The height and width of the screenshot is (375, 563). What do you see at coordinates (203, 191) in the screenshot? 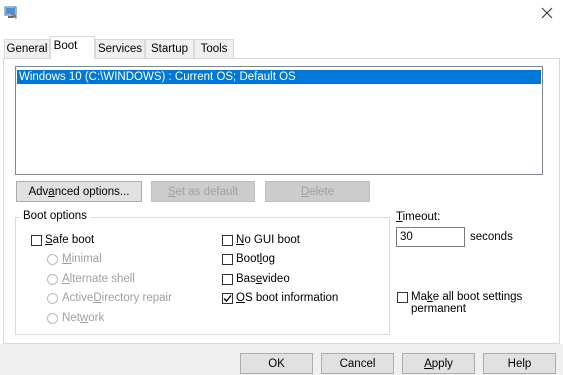
I see `set-as-default-button: Set as default` at bounding box center [203, 191].